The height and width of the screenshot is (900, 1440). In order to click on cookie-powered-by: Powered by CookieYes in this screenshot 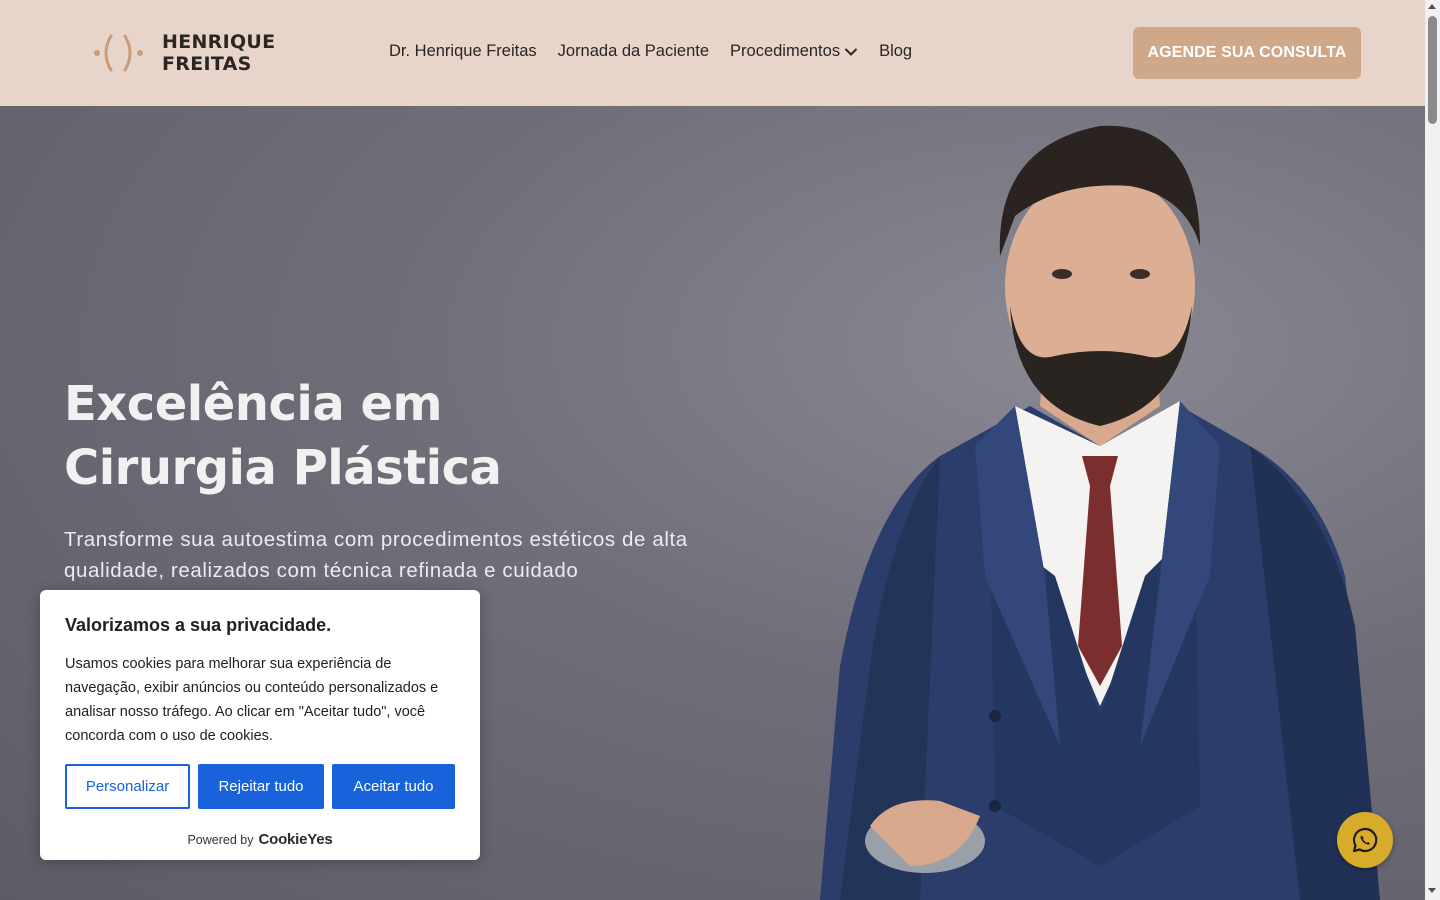, I will do `click(260, 839)`.